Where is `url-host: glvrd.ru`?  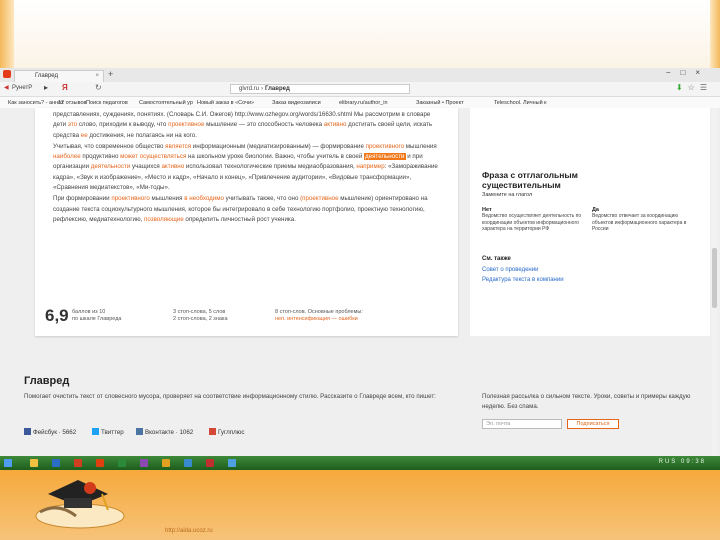 url-host: glvrd.ru is located at coordinates (249, 89).